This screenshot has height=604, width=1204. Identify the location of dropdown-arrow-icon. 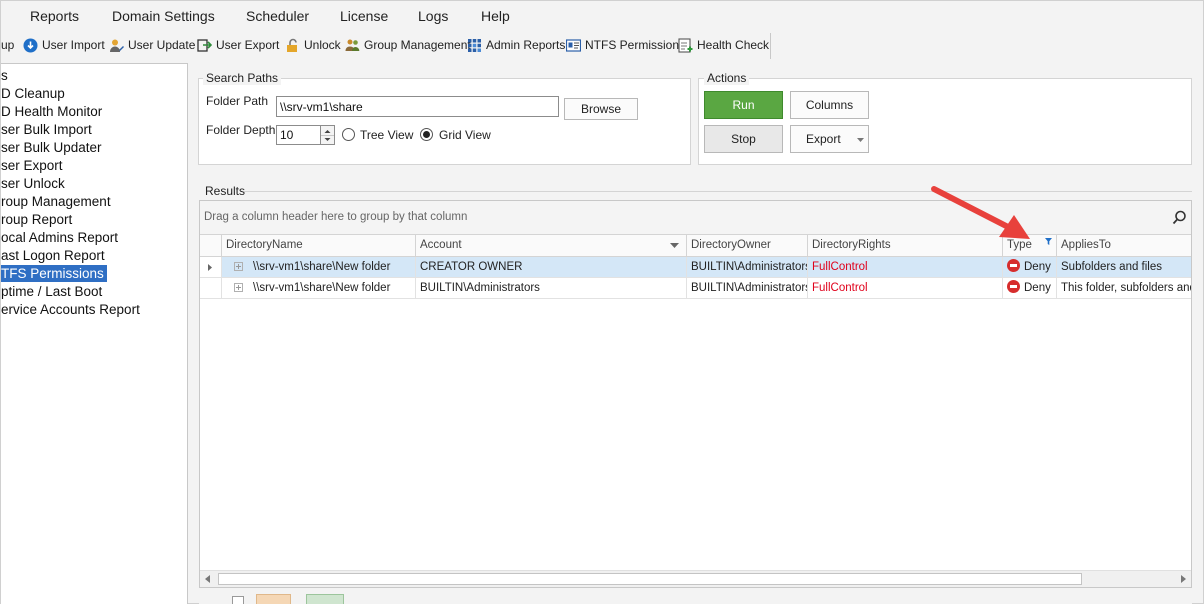
(860, 140).